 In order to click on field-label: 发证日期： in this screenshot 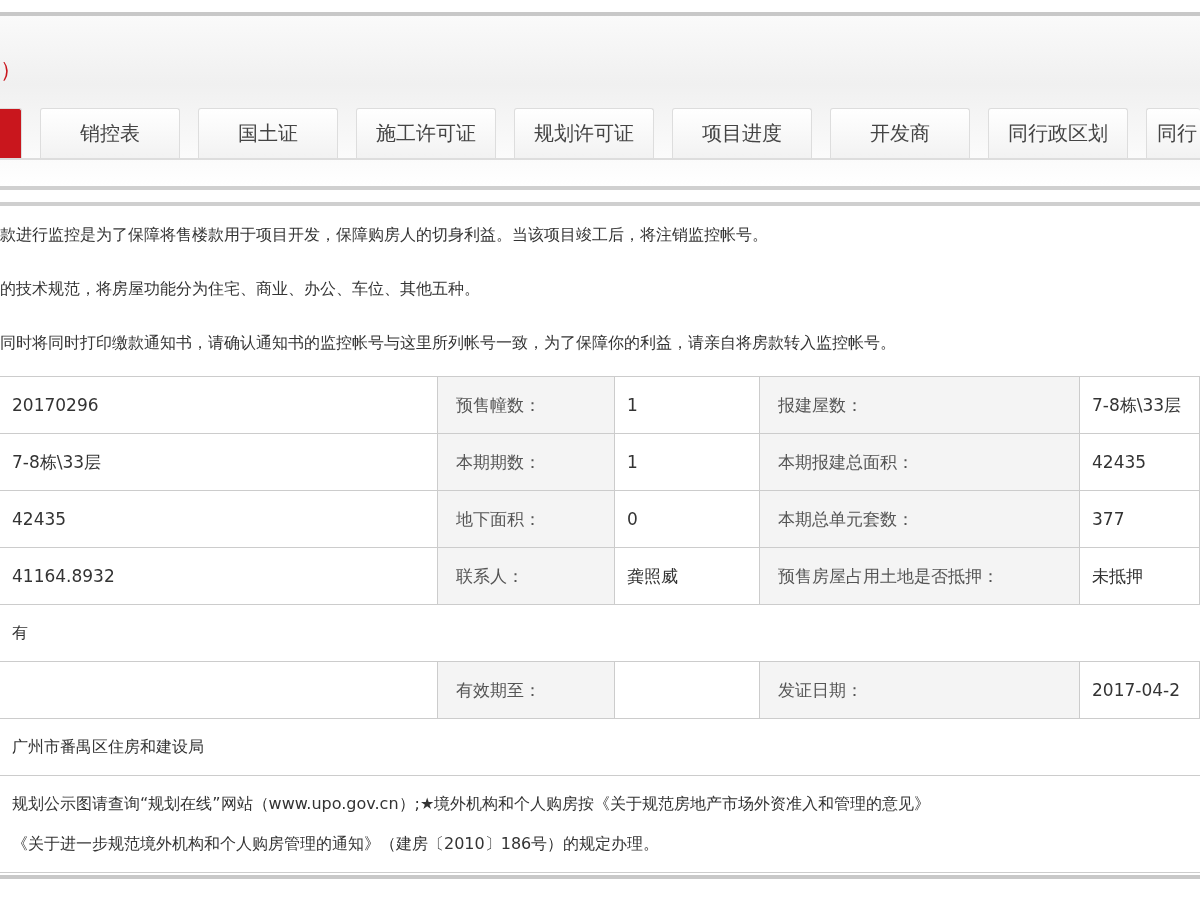, I will do `click(920, 690)`.